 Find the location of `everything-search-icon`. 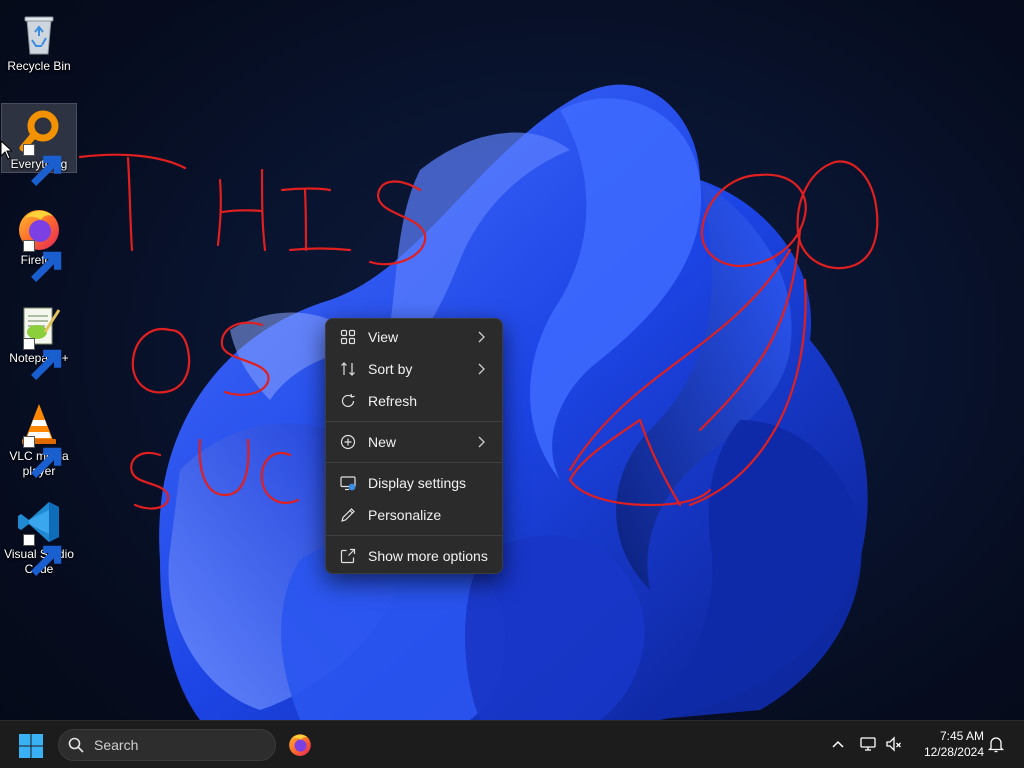

everything-search-icon is located at coordinates (39, 147).